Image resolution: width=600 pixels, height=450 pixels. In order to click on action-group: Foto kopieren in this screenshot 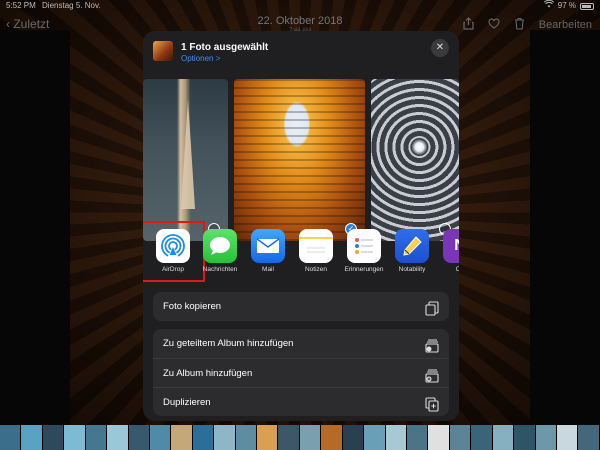, I will do `click(301, 306)`.